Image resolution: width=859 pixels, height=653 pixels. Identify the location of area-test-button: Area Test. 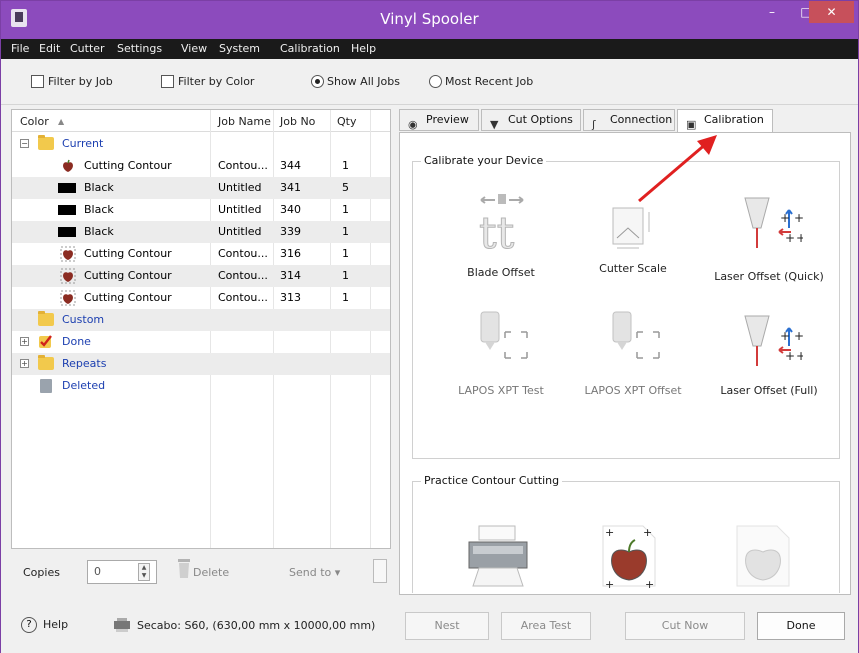
(546, 626).